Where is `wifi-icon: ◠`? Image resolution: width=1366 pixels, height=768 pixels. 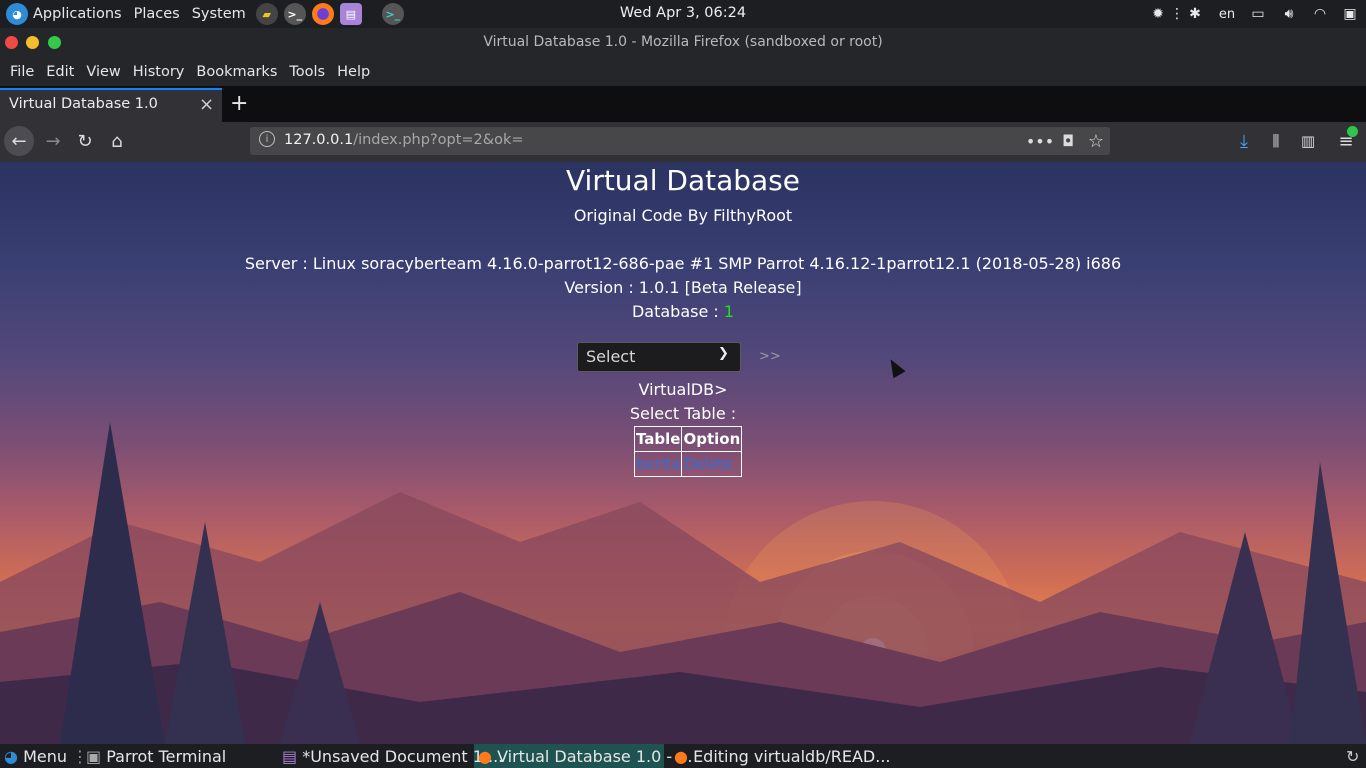 wifi-icon: ◠ is located at coordinates (1320, 14).